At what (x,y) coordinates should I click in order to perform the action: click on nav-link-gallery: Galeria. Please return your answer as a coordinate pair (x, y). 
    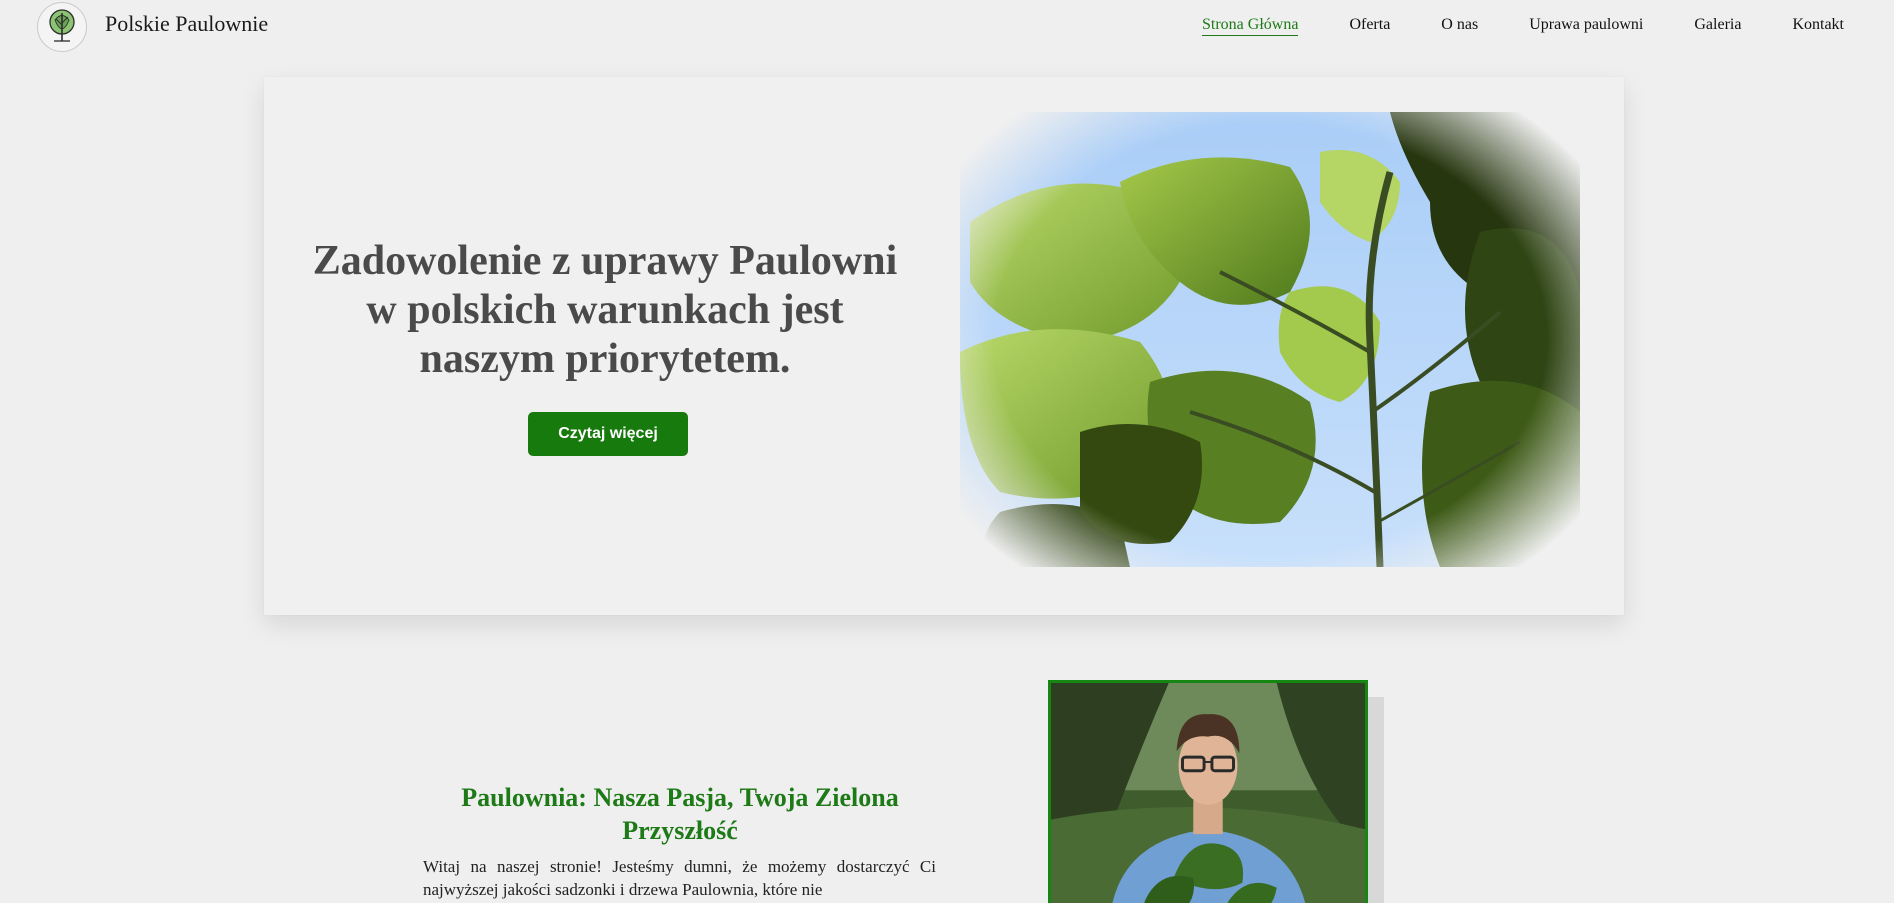
    Looking at the image, I should click on (1717, 26).